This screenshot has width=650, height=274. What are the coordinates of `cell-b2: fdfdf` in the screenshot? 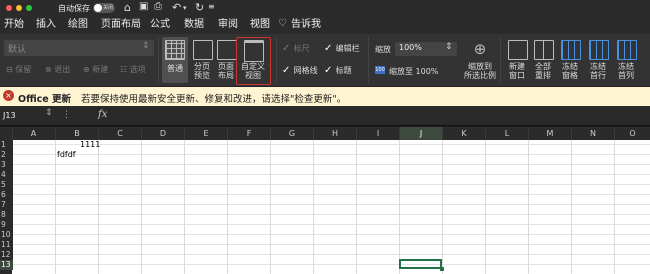 It's located at (66, 154).